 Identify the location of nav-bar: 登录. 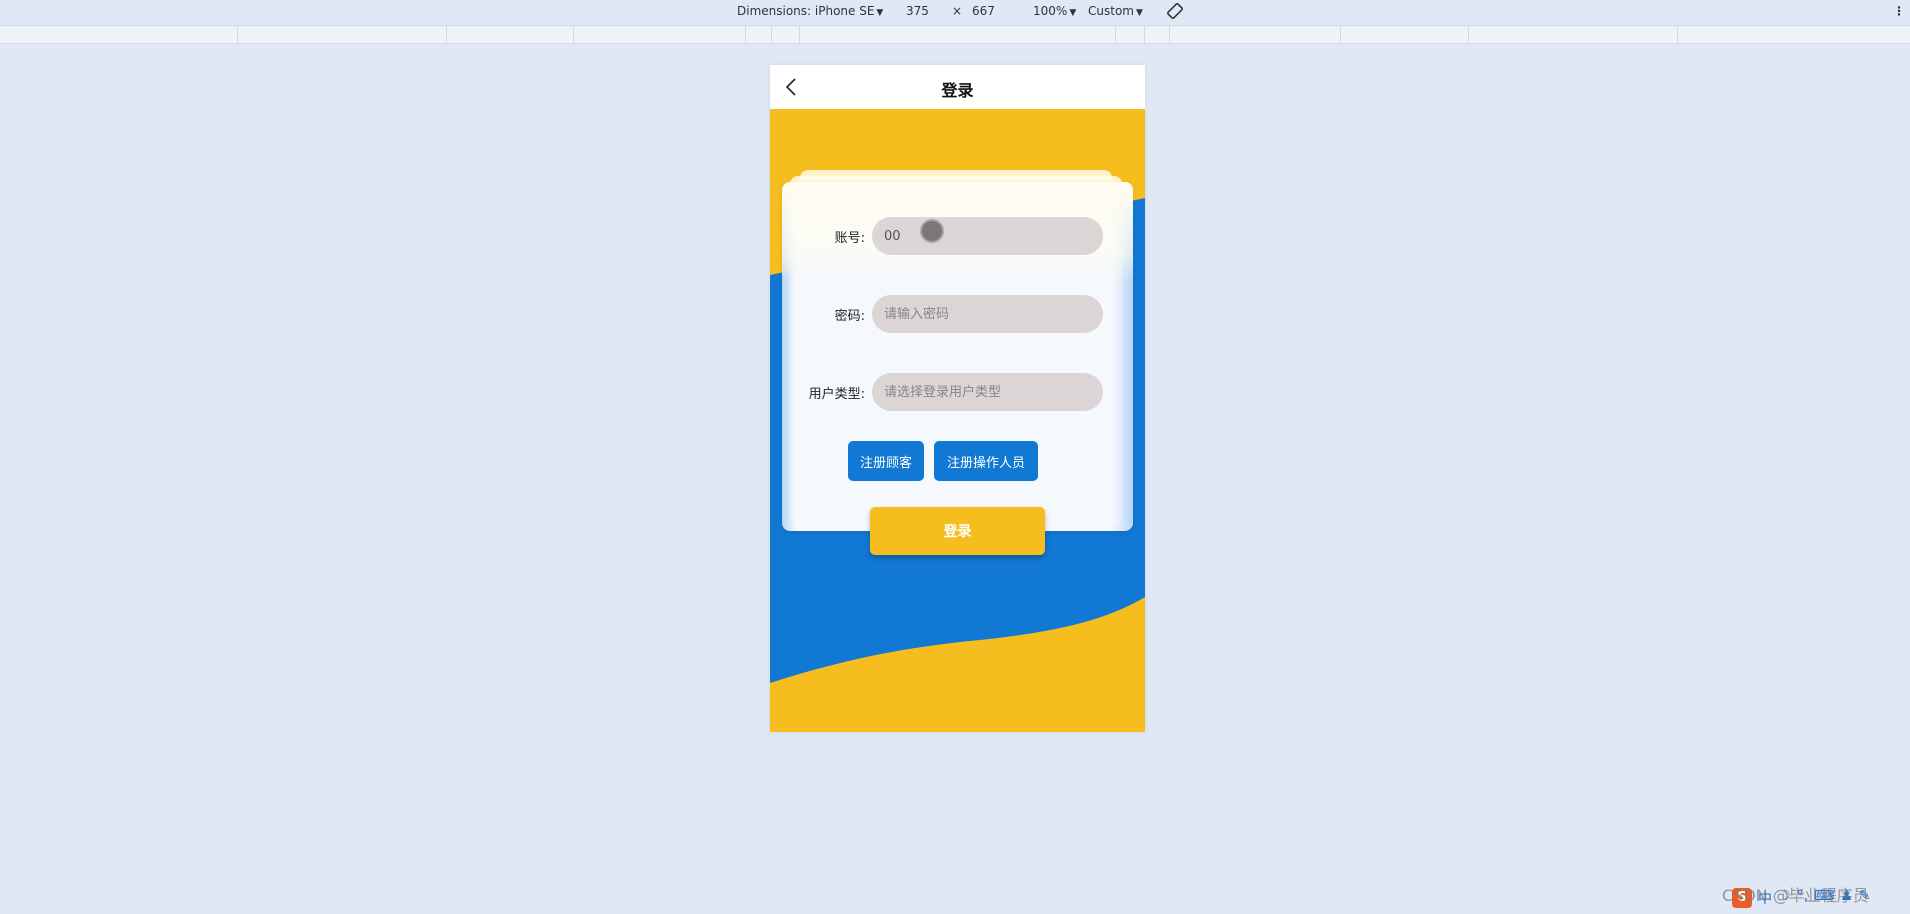
(957, 87).